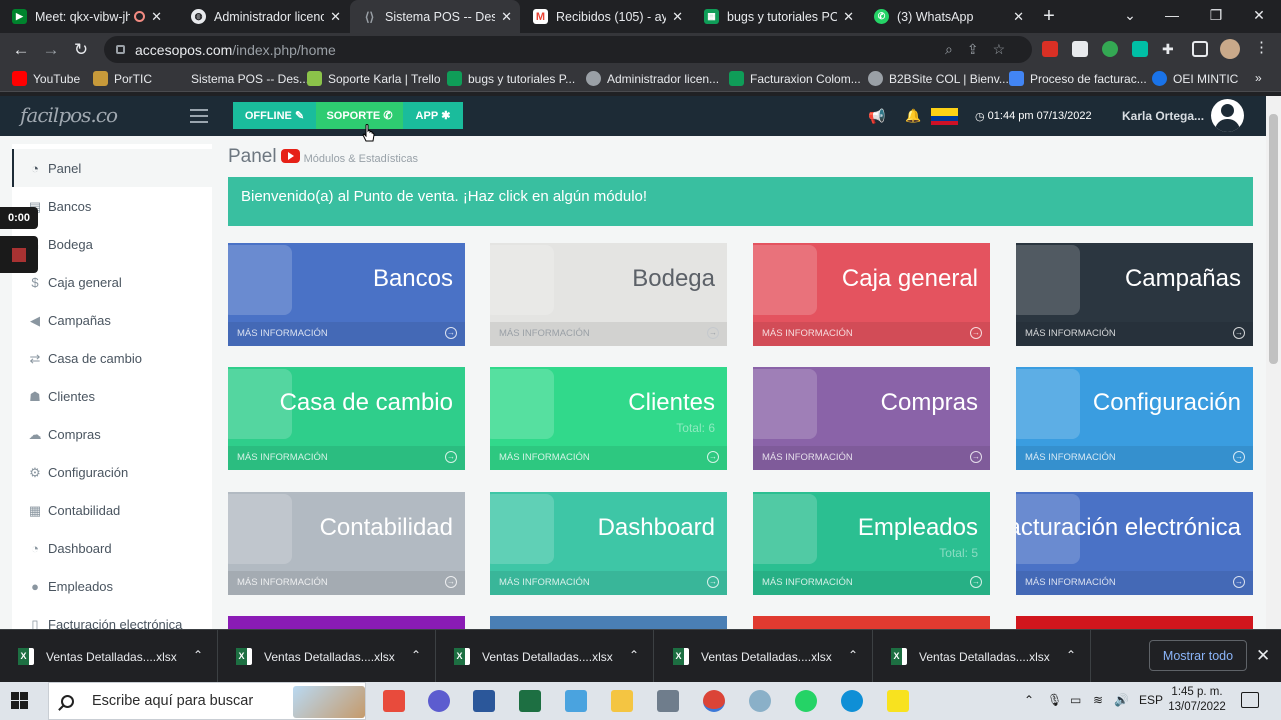  What do you see at coordinates (19, 254) in the screenshot?
I see `stop-recording-button` at bounding box center [19, 254].